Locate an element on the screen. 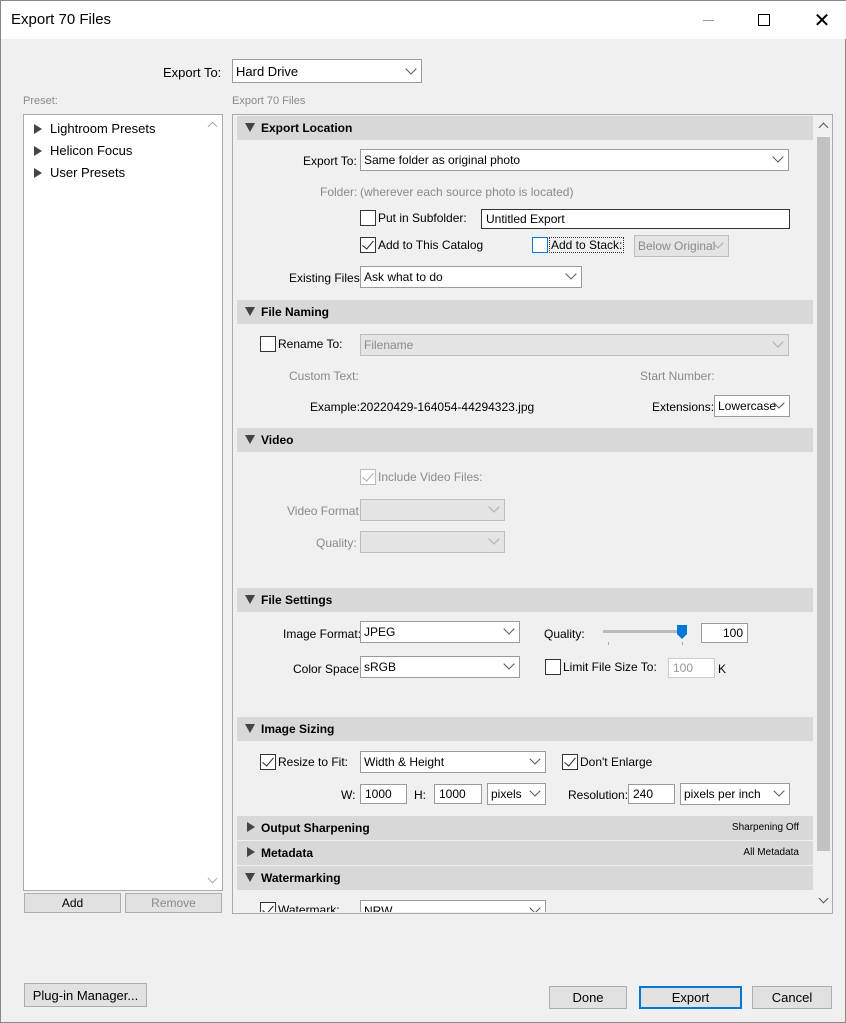 This screenshot has width=846, height=1023. export-to-dropdown: Hard Drive is located at coordinates (327, 71).